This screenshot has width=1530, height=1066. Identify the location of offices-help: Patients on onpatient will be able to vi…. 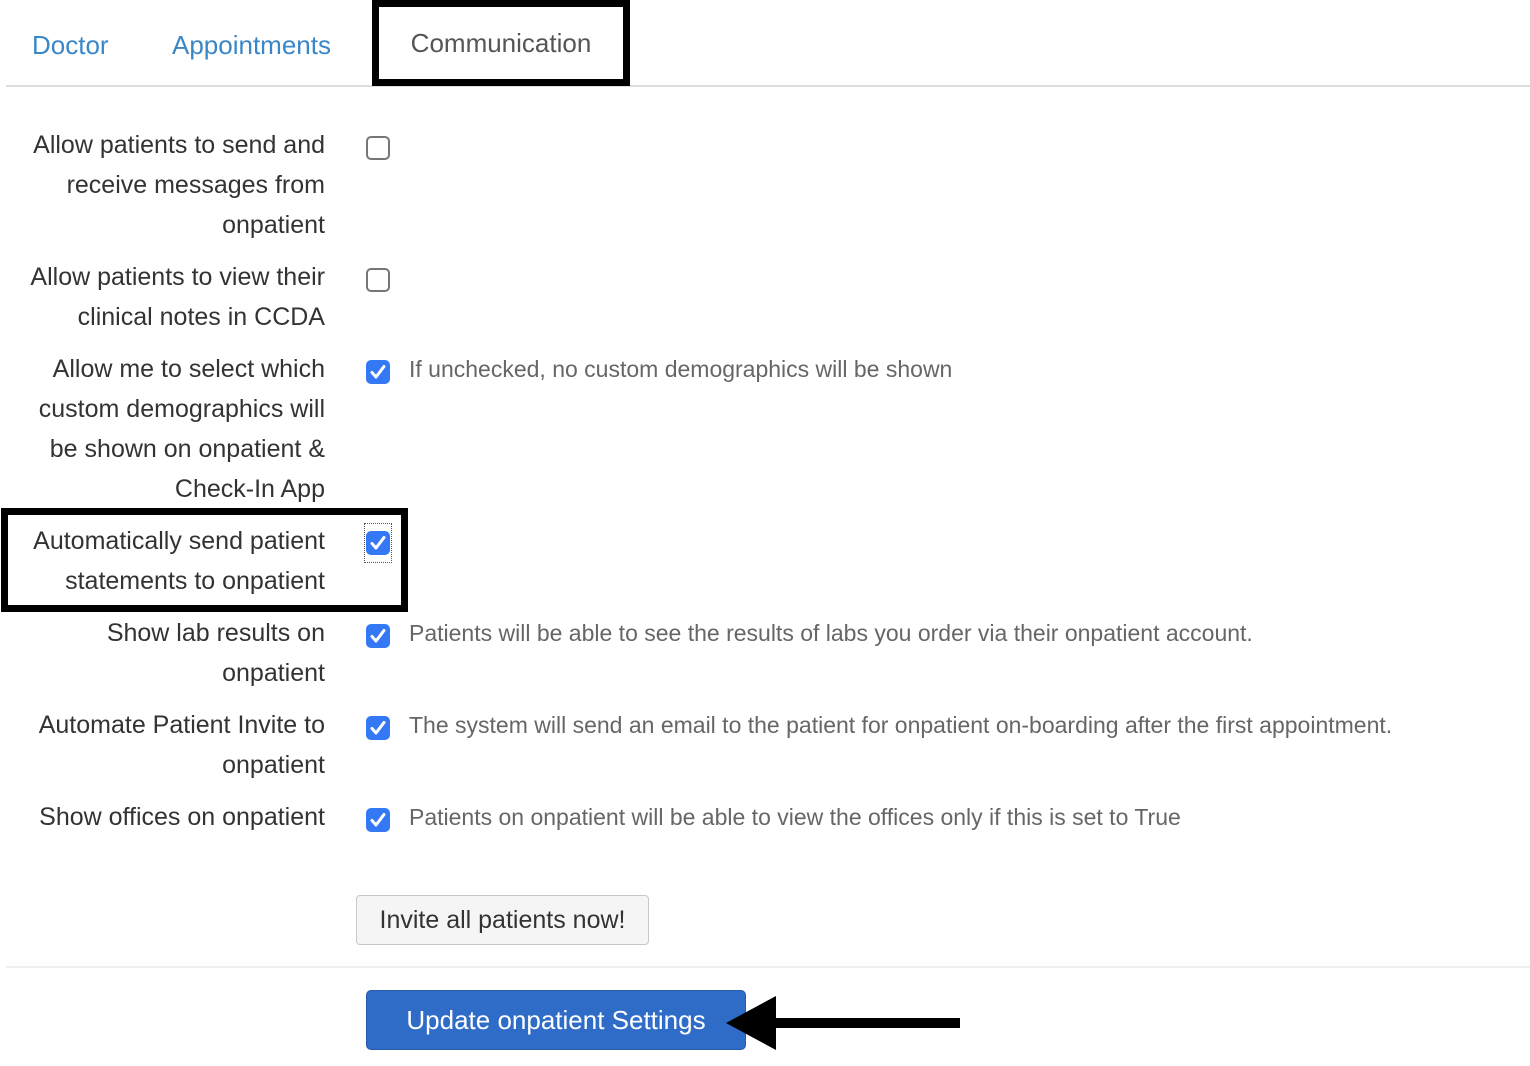
(795, 817).